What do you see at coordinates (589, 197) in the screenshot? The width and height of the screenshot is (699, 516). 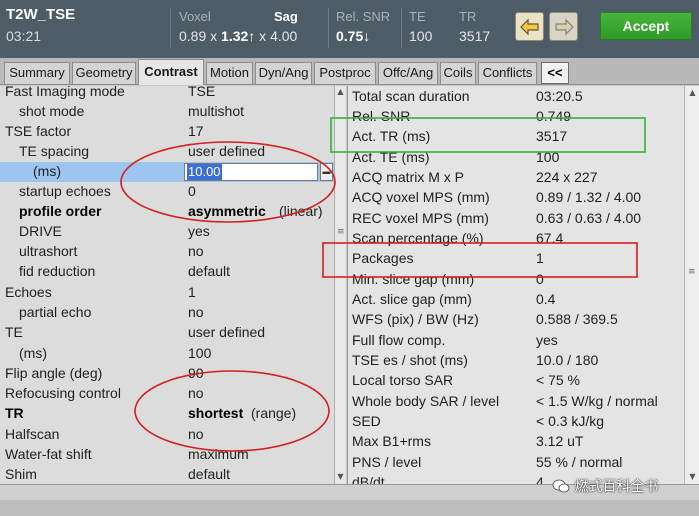 I see `info-value: 0.89 / 1.32 / 4.00` at bounding box center [589, 197].